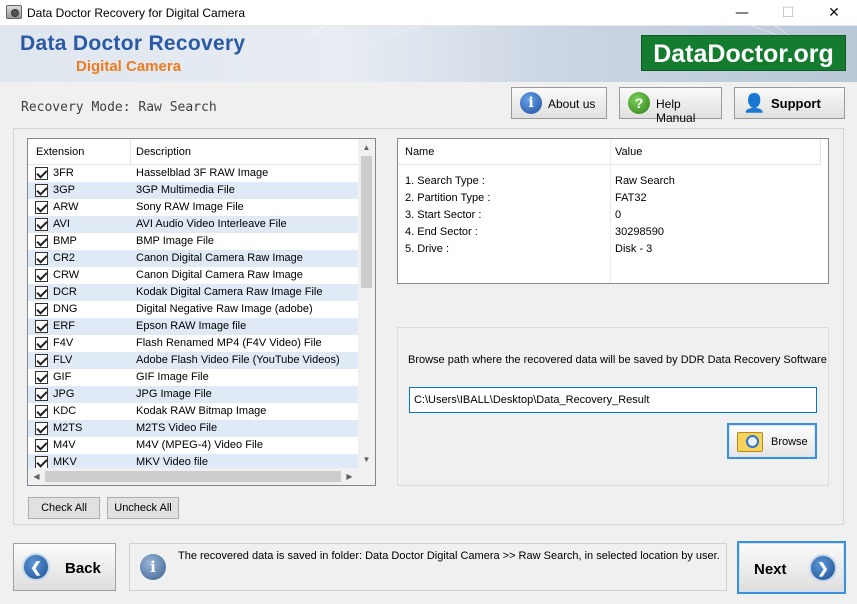  What do you see at coordinates (366, 147) in the screenshot?
I see `scroll-up-icon: ▲` at bounding box center [366, 147].